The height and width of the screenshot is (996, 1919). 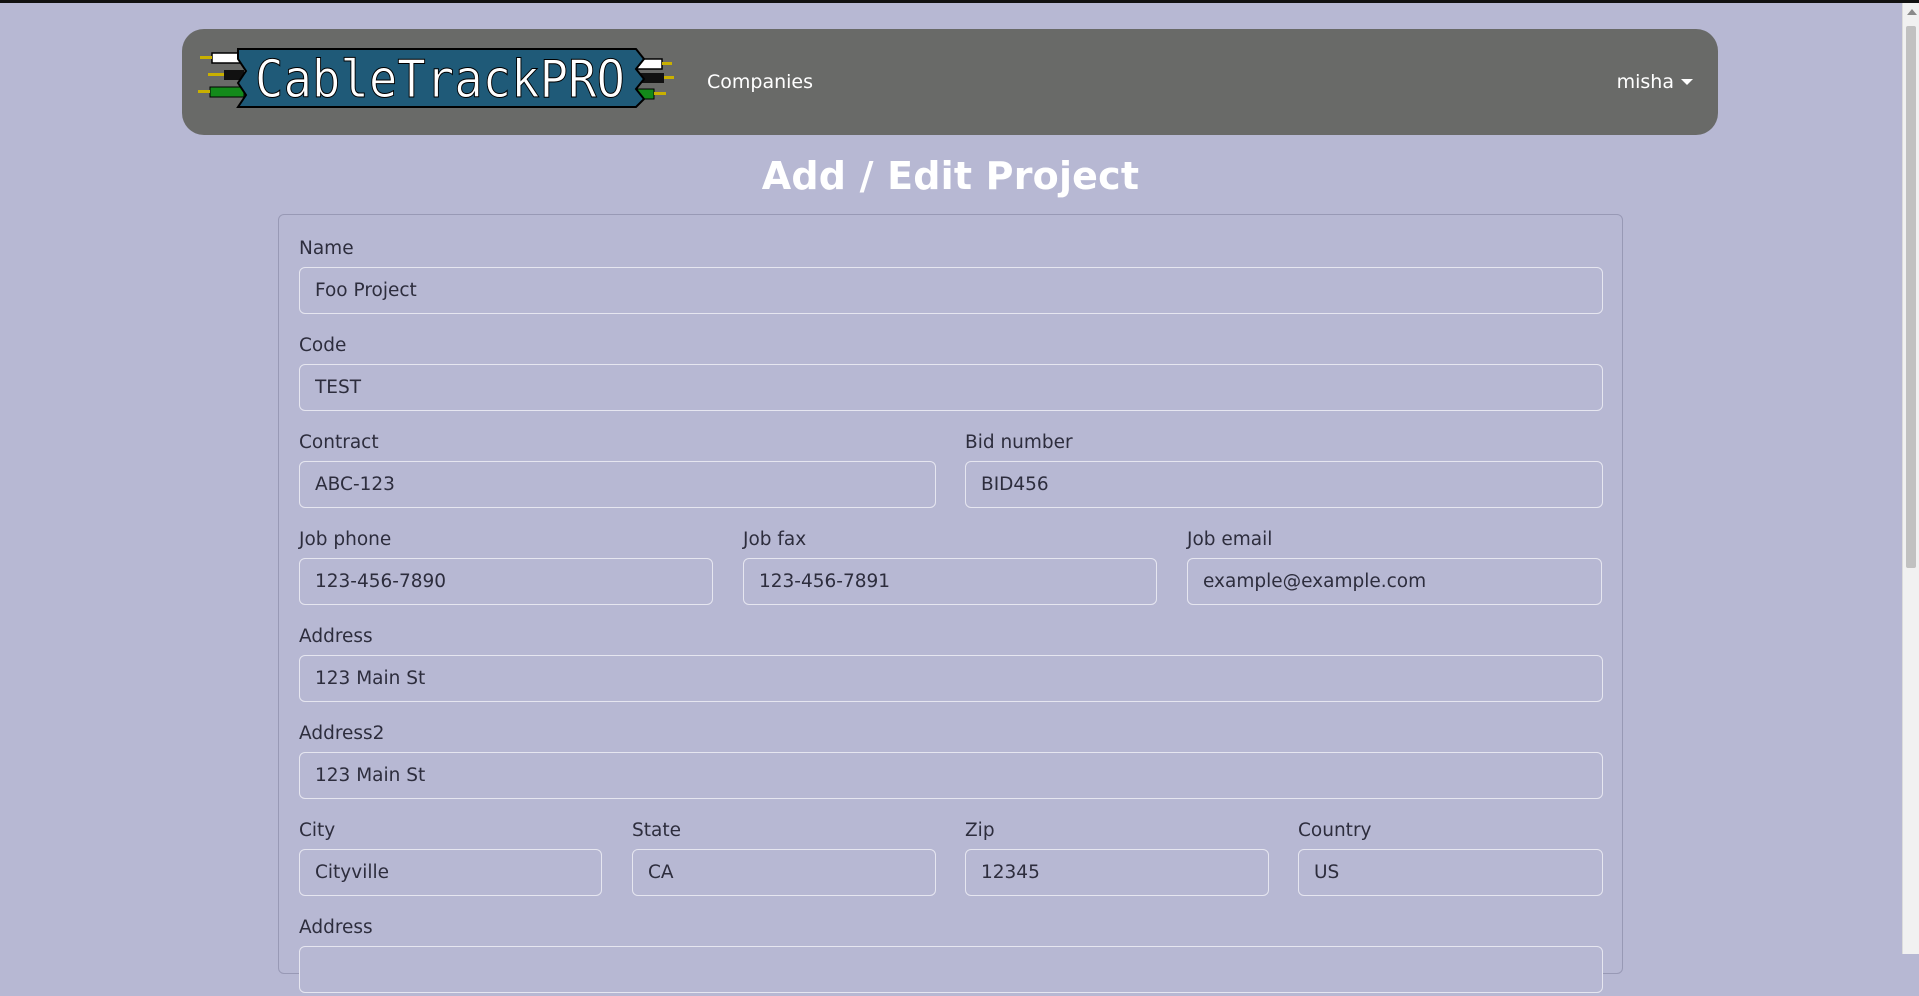 I want to click on country-field-group: Country, so click(x=1450, y=859).